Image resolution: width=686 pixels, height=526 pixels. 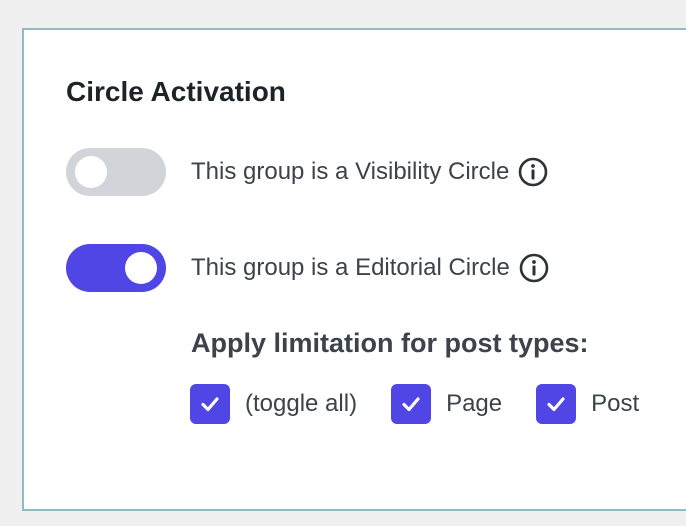 I want to click on editorial-circle-toggle, so click(x=116, y=268).